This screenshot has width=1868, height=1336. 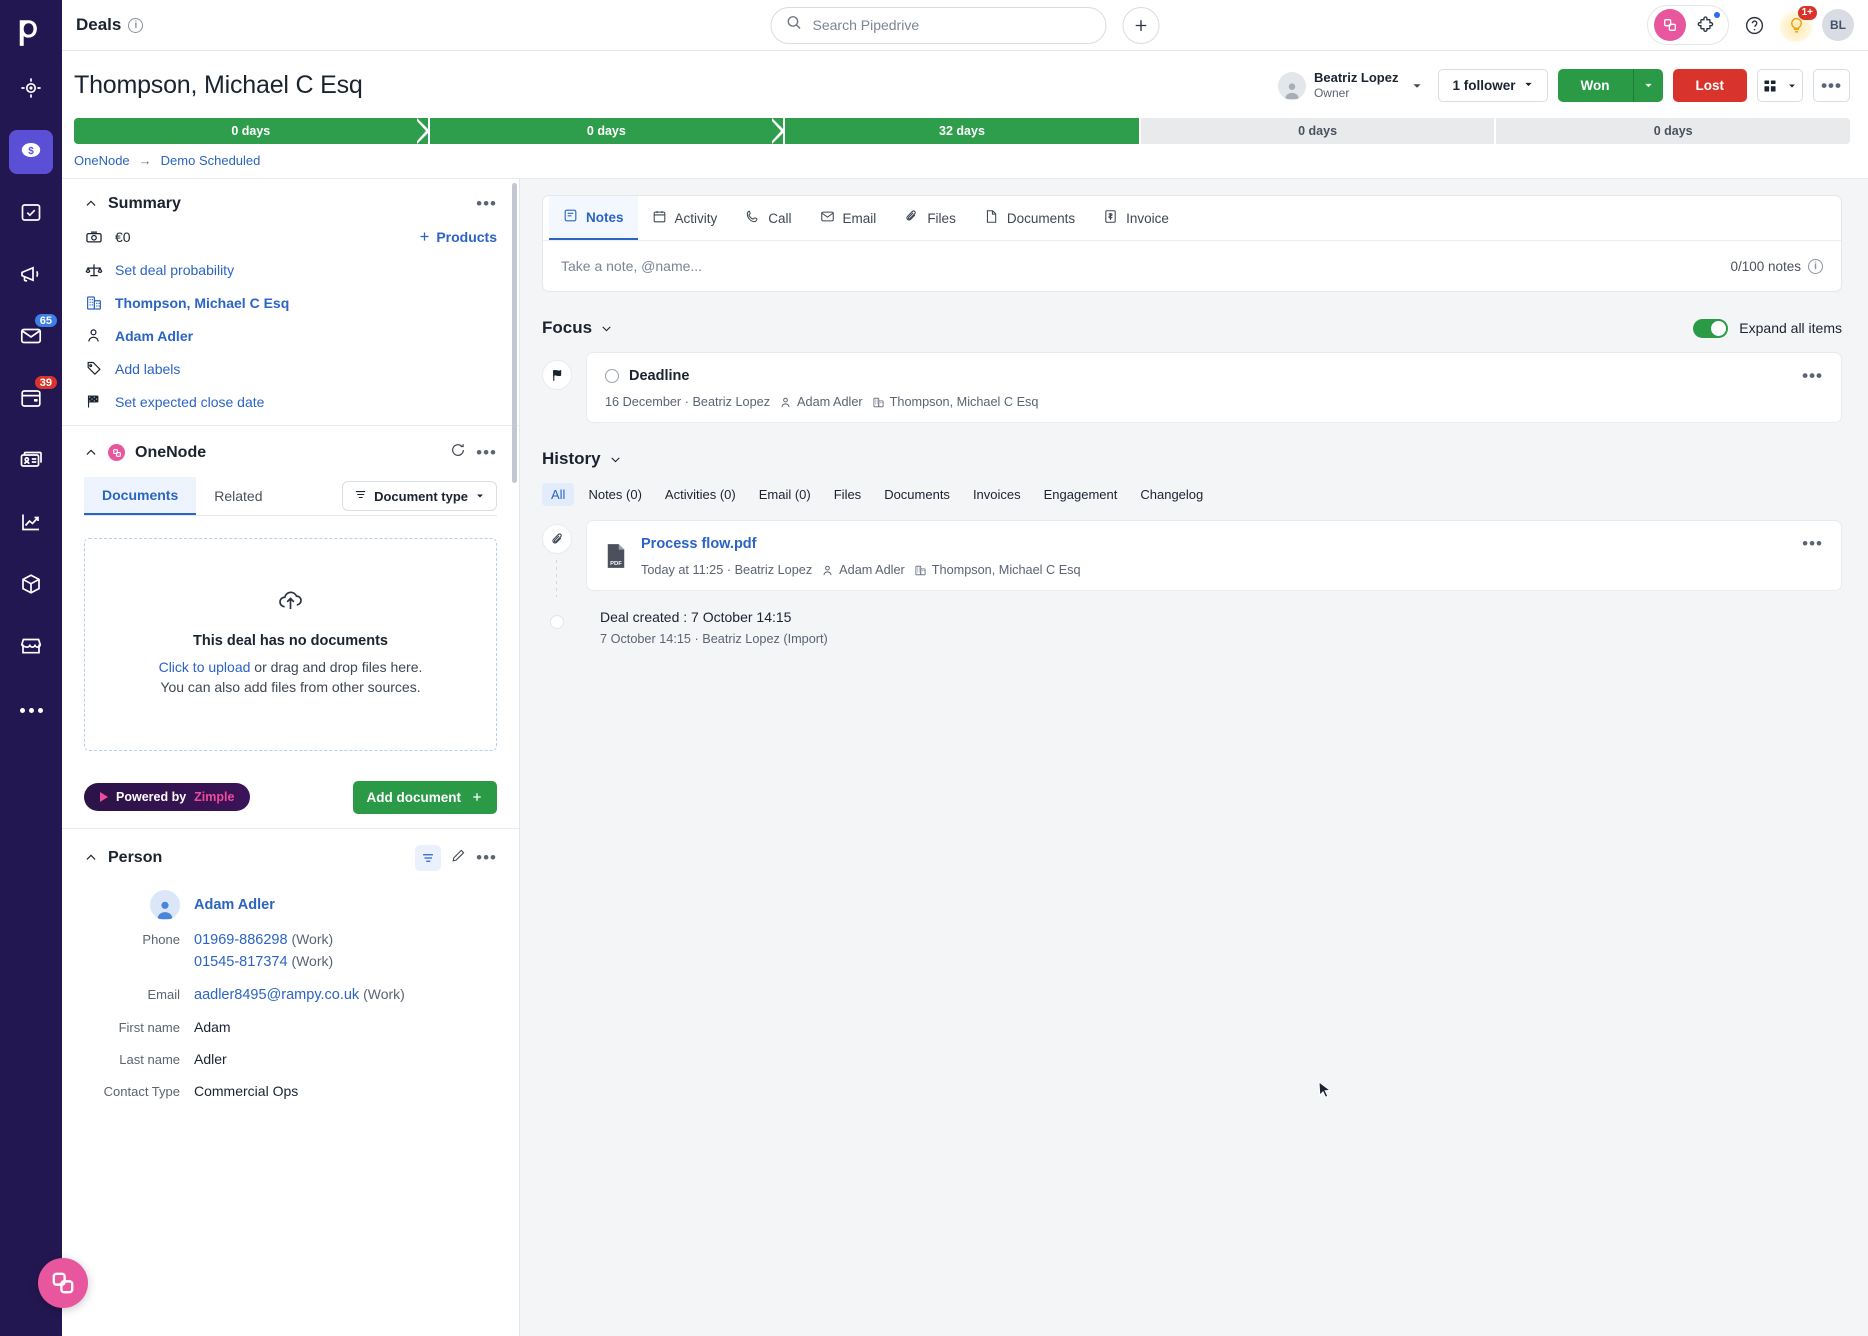 What do you see at coordinates (593, 218) in the screenshot?
I see `tab-notes: Notes` at bounding box center [593, 218].